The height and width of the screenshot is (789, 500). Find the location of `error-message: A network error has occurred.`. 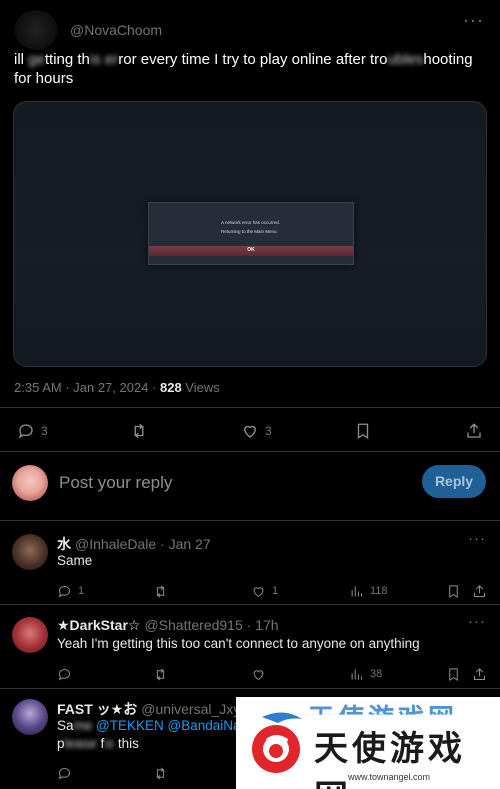

error-message: A network error has occurred. is located at coordinates (251, 222).